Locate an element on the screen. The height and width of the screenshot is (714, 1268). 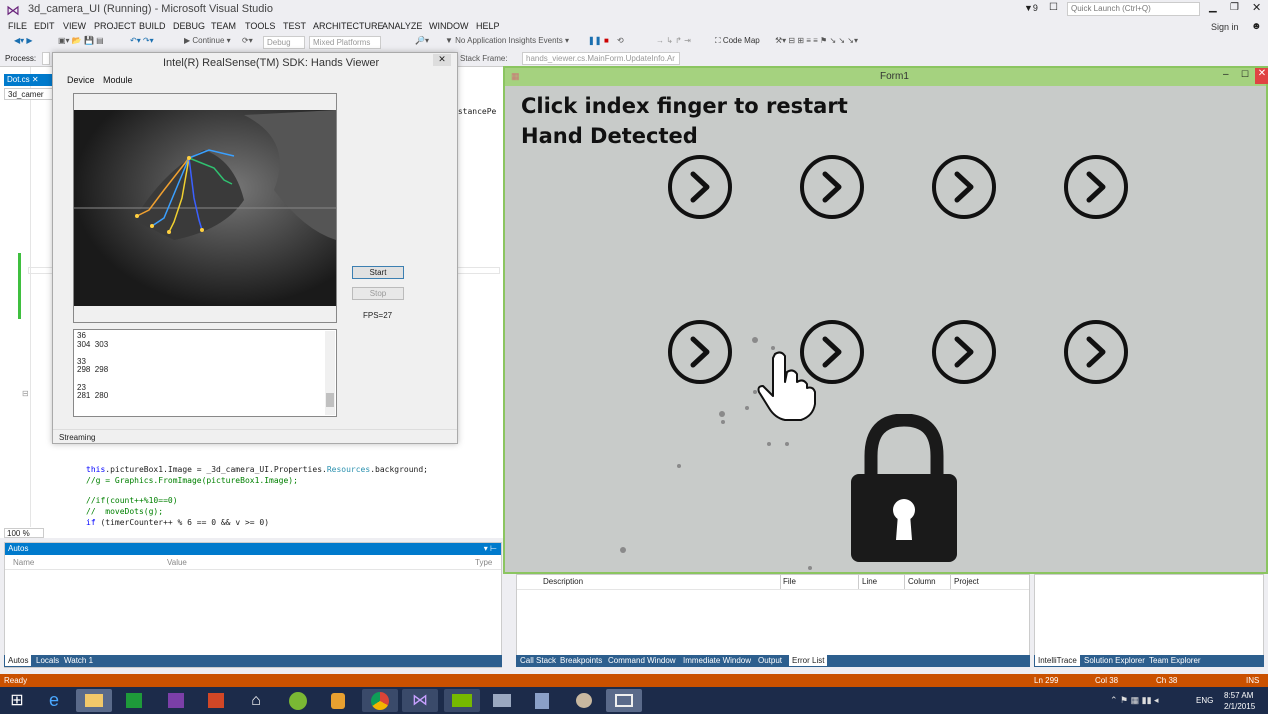
start-windows-icon: ⊞ is located at coordinates (17, 700).